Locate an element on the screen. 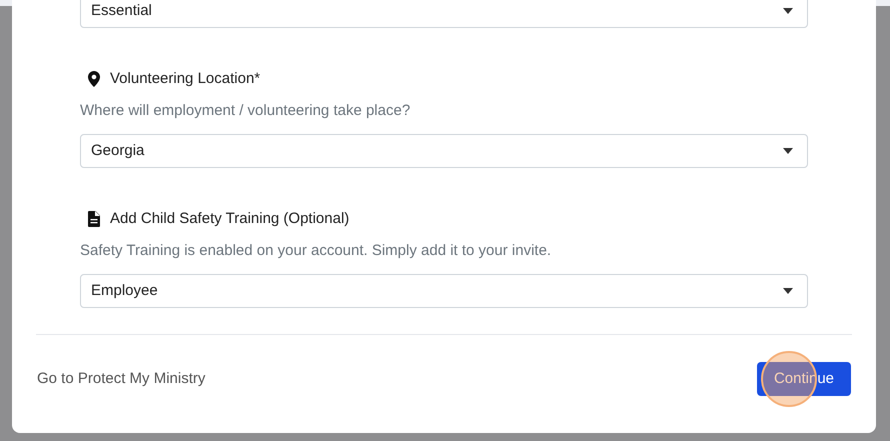 This screenshot has height=441, width=890. select-value: Georgia is located at coordinates (117, 150).